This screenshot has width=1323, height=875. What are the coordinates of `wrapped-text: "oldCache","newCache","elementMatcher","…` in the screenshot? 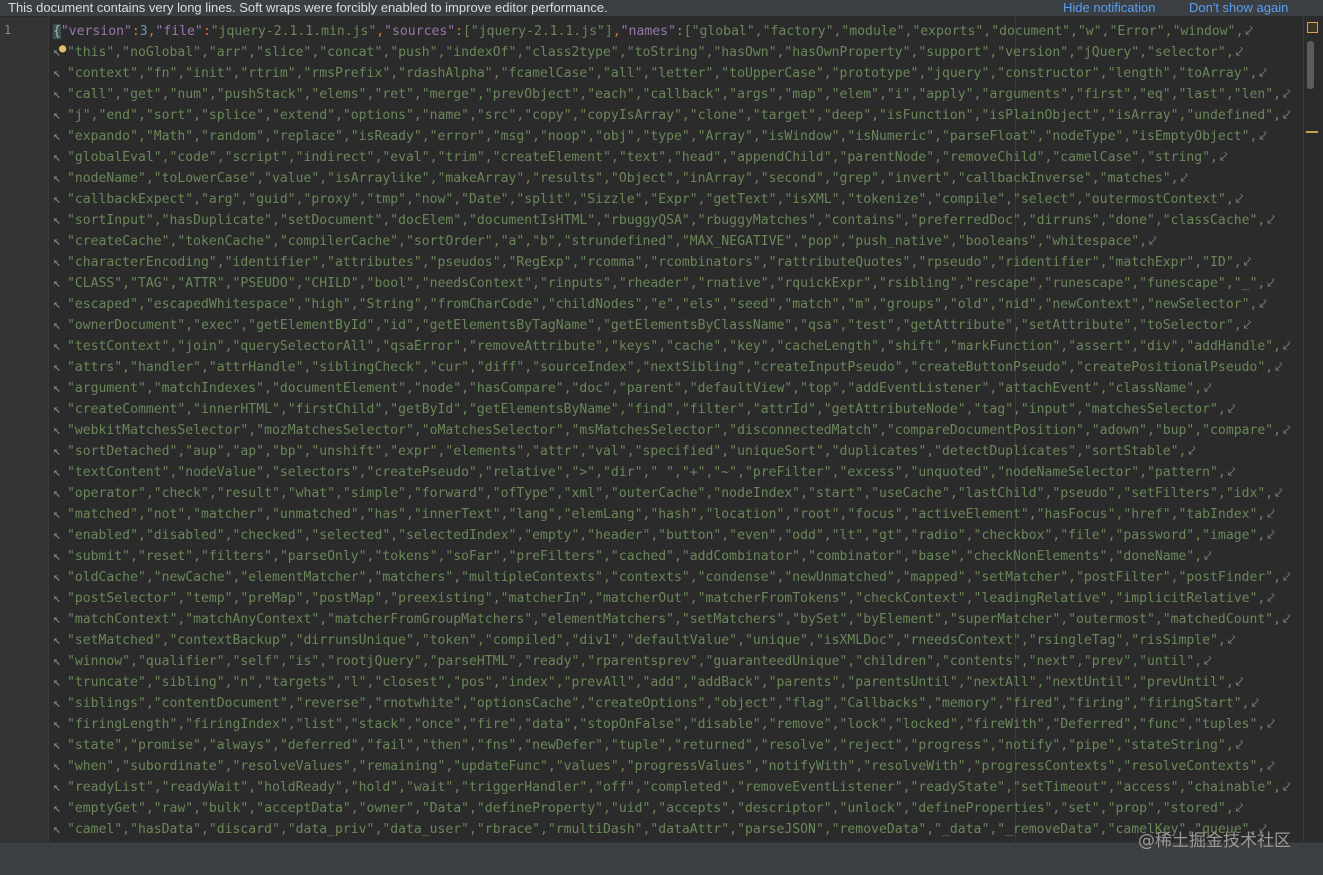 It's located at (674, 577).